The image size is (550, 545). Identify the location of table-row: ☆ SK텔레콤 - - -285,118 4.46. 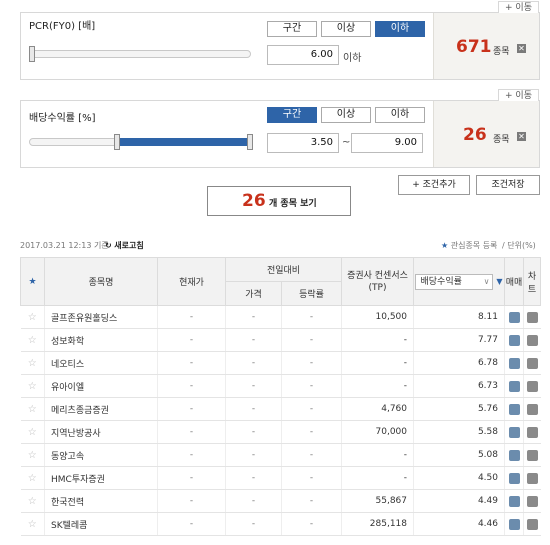
(280, 524).